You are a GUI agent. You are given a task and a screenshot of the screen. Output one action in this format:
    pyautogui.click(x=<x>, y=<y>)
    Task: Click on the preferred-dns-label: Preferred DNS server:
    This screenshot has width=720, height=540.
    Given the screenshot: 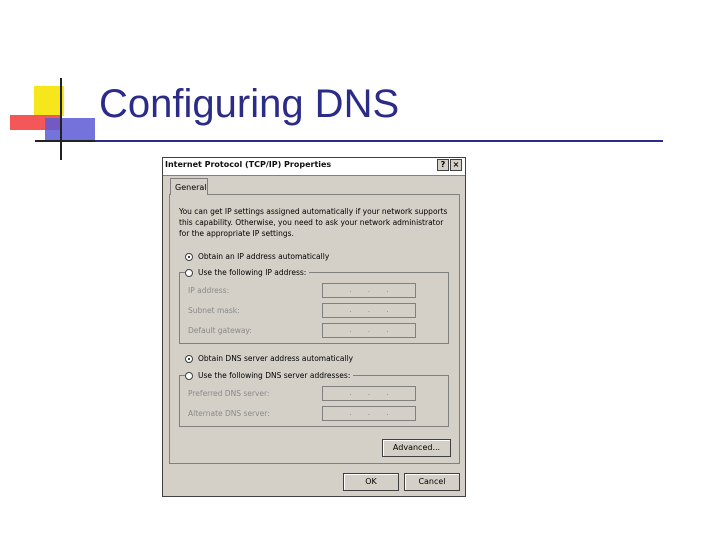 What is the action you would take?
    pyautogui.click(x=229, y=393)
    